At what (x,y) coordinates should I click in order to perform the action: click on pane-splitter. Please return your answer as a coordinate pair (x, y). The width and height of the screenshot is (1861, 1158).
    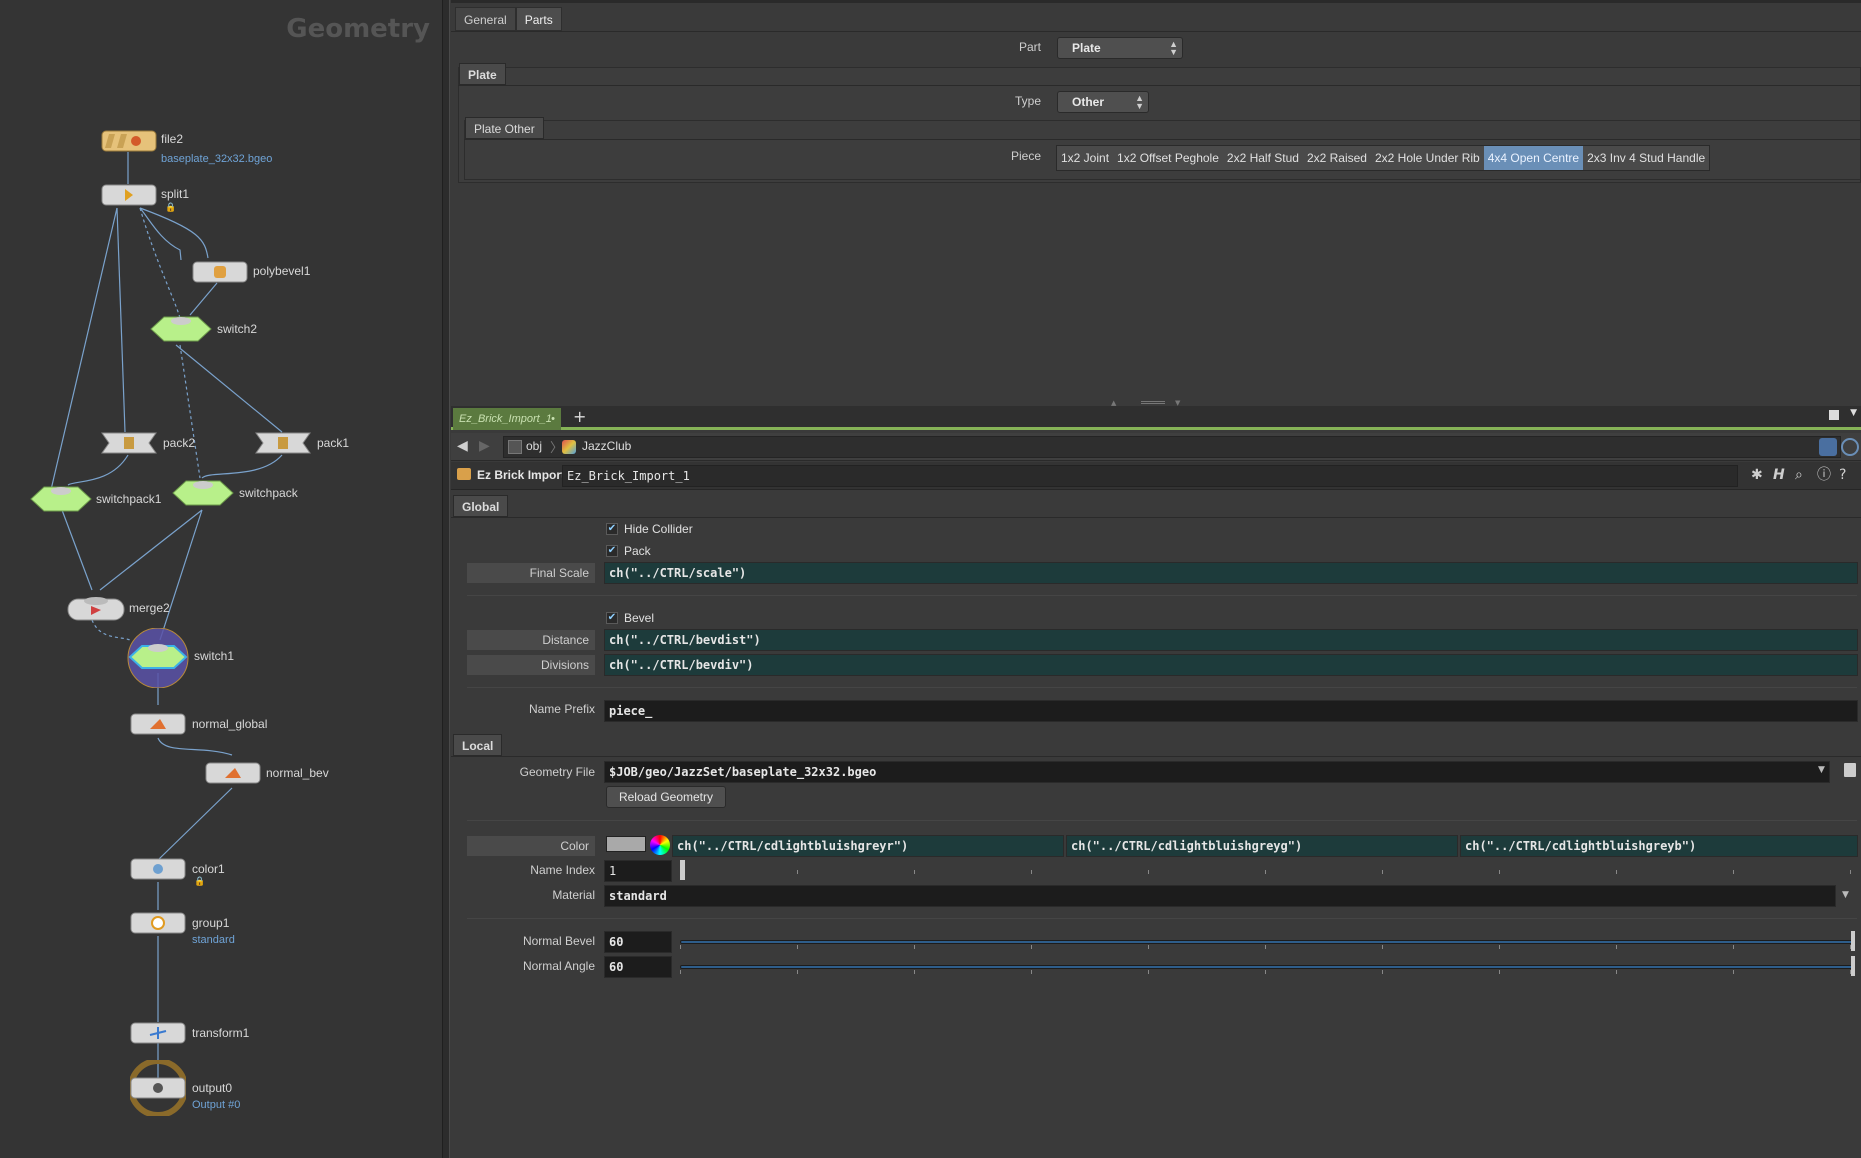
    Looking at the image, I should click on (446, 579).